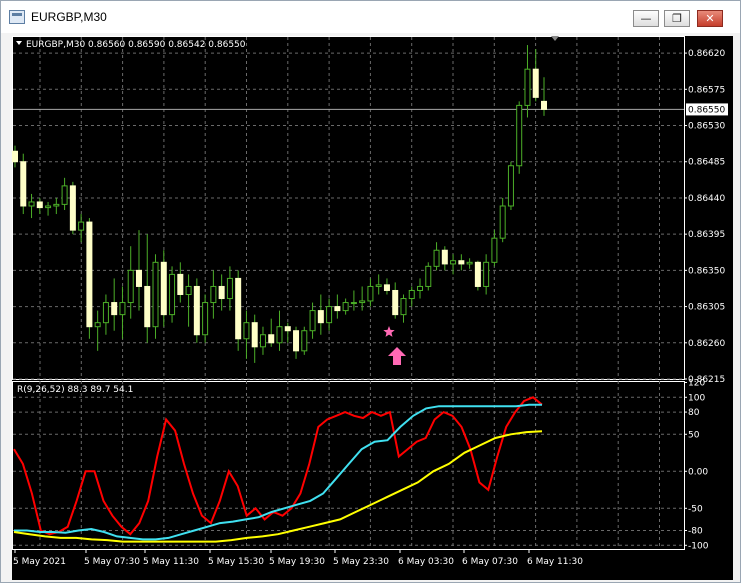 The width and height of the screenshot is (741, 583). What do you see at coordinates (677, 18) in the screenshot?
I see `restore-button: ❐` at bounding box center [677, 18].